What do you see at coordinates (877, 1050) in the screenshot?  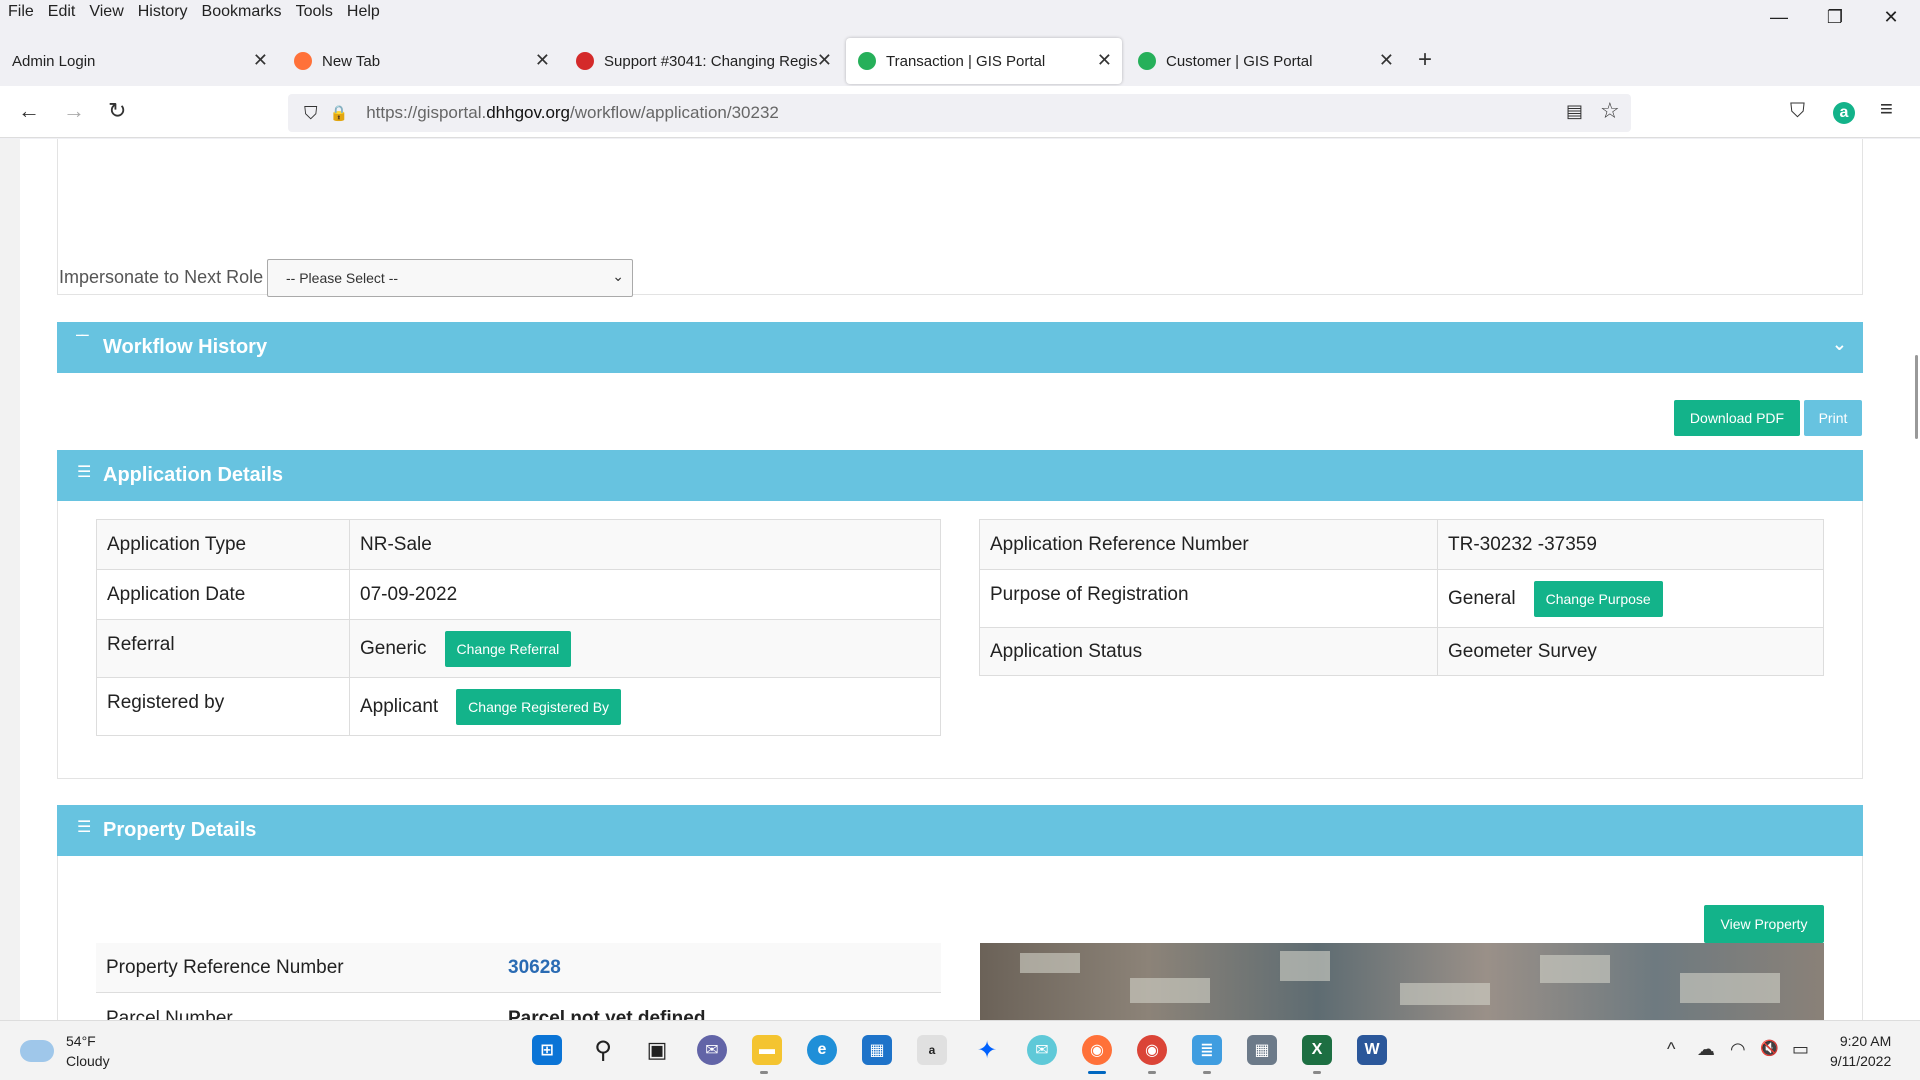 I see `store-icon: ▦` at bounding box center [877, 1050].